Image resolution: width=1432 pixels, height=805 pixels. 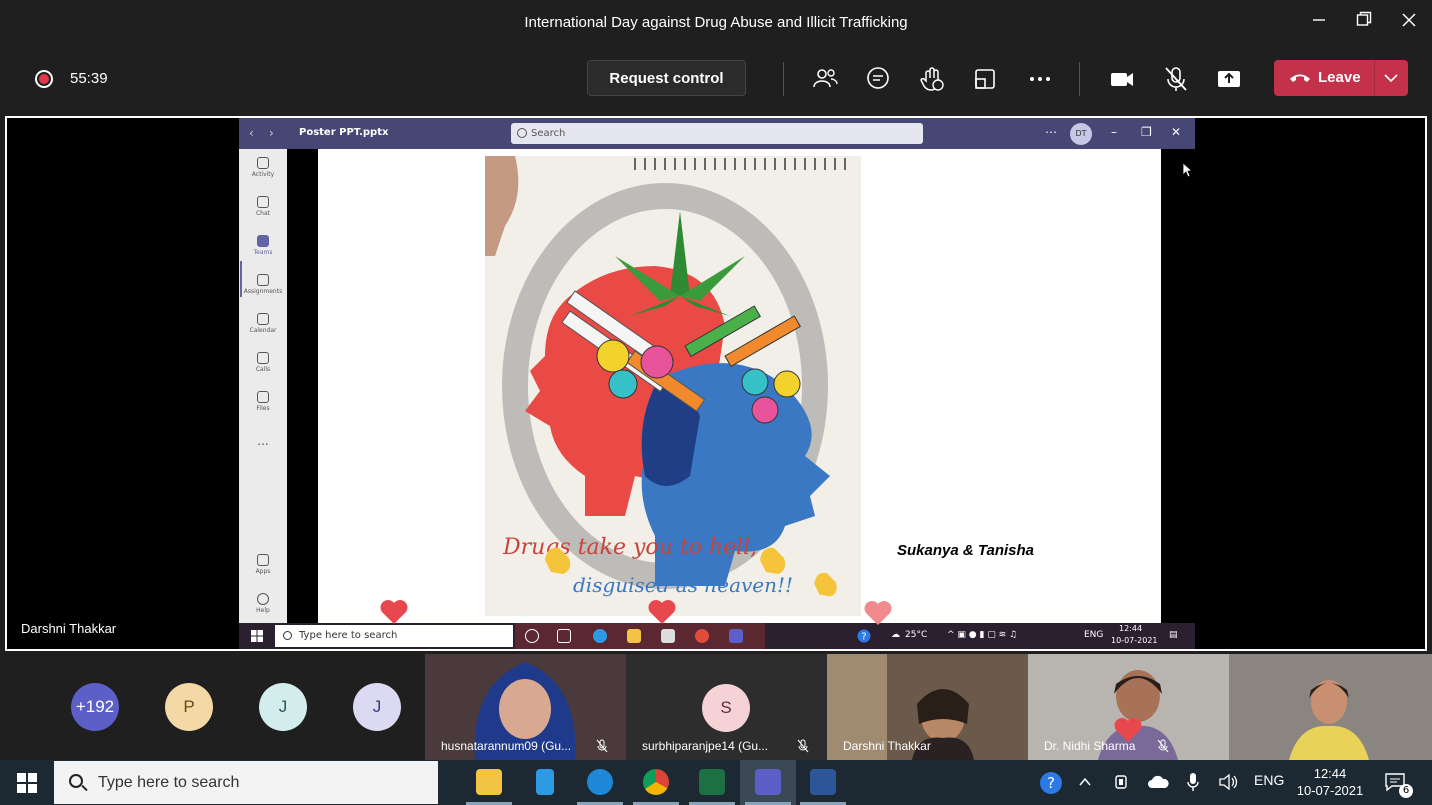 I want to click on request-control-button: Request control, so click(x=666, y=78).